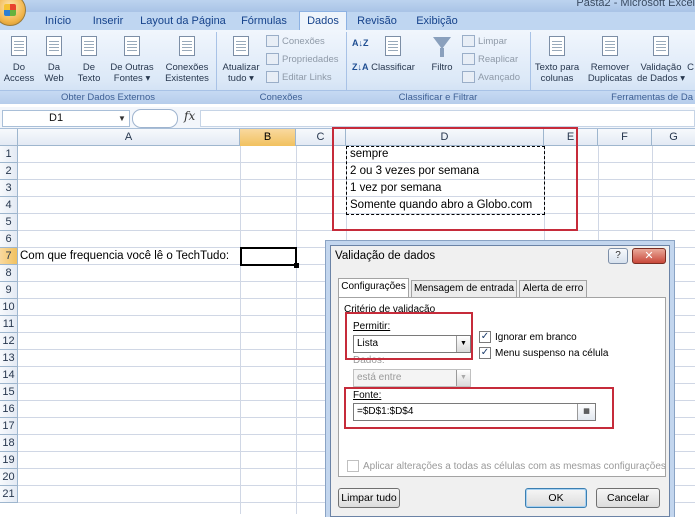 Image resolution: width=695 pixels, height=517 pixels. Describe the element at coordinates (690, 47) in the screenshot. I see `consolidate-icon` at that location.